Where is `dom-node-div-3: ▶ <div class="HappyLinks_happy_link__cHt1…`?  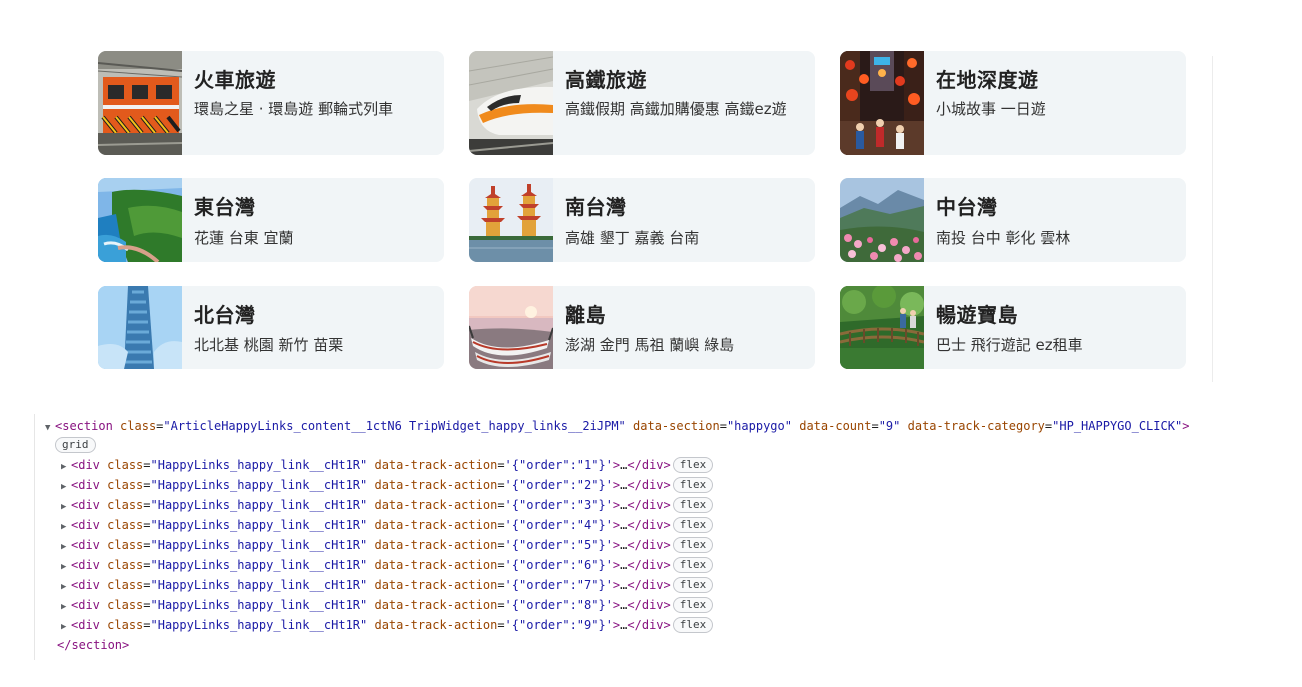 dom-node-div-3: ▶ <div class="HappyLinks_happy_link__cHt1… is located at coordinates (387, 506).